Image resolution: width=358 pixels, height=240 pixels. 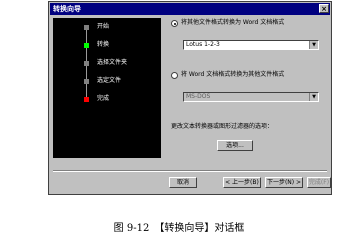 I want to click on step-node-convert-icon, so click(x=86, y=45).